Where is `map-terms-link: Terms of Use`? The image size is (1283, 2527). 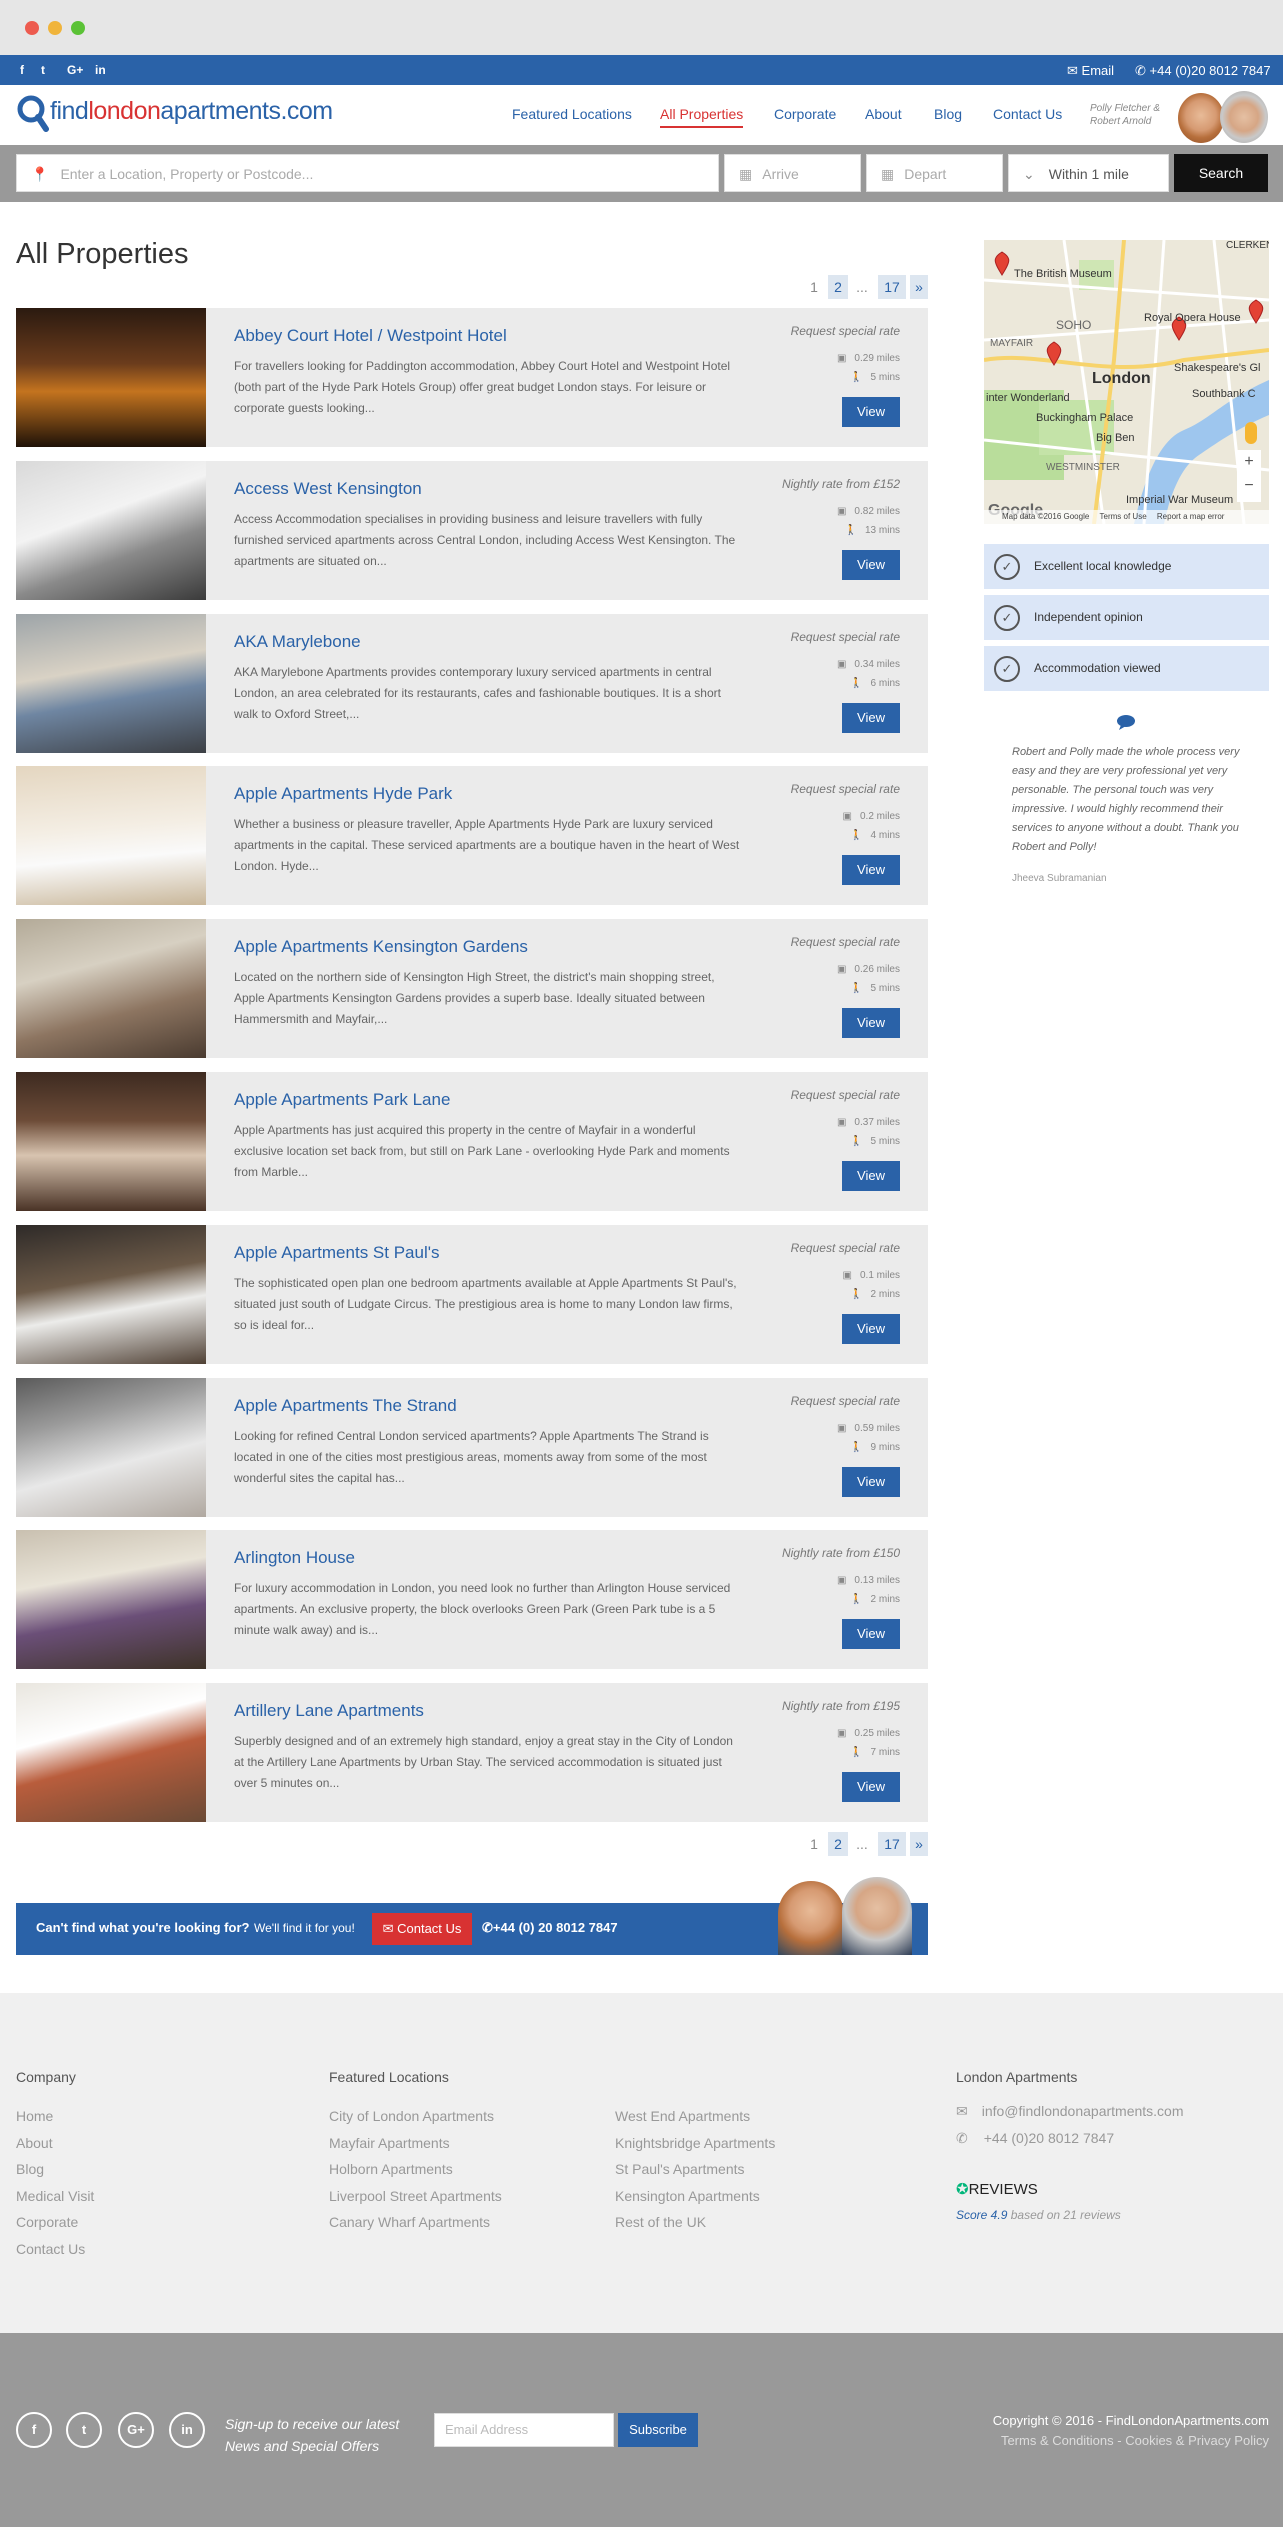 map-terms-link: Terms of Use is located at coordinates (1123, 516).